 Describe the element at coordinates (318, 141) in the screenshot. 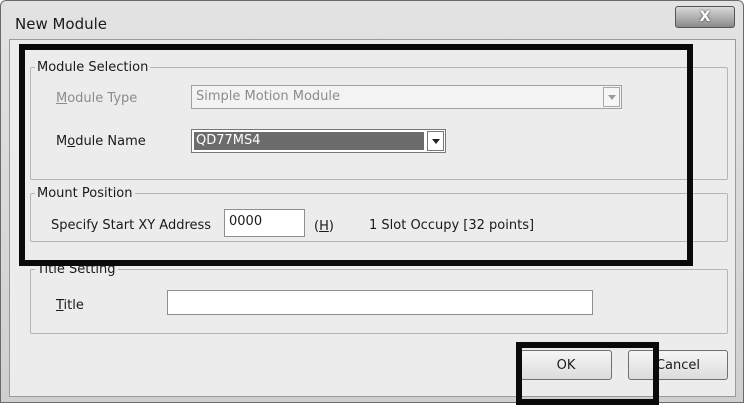

I see `module-name-select: QD77MS4` at that location.